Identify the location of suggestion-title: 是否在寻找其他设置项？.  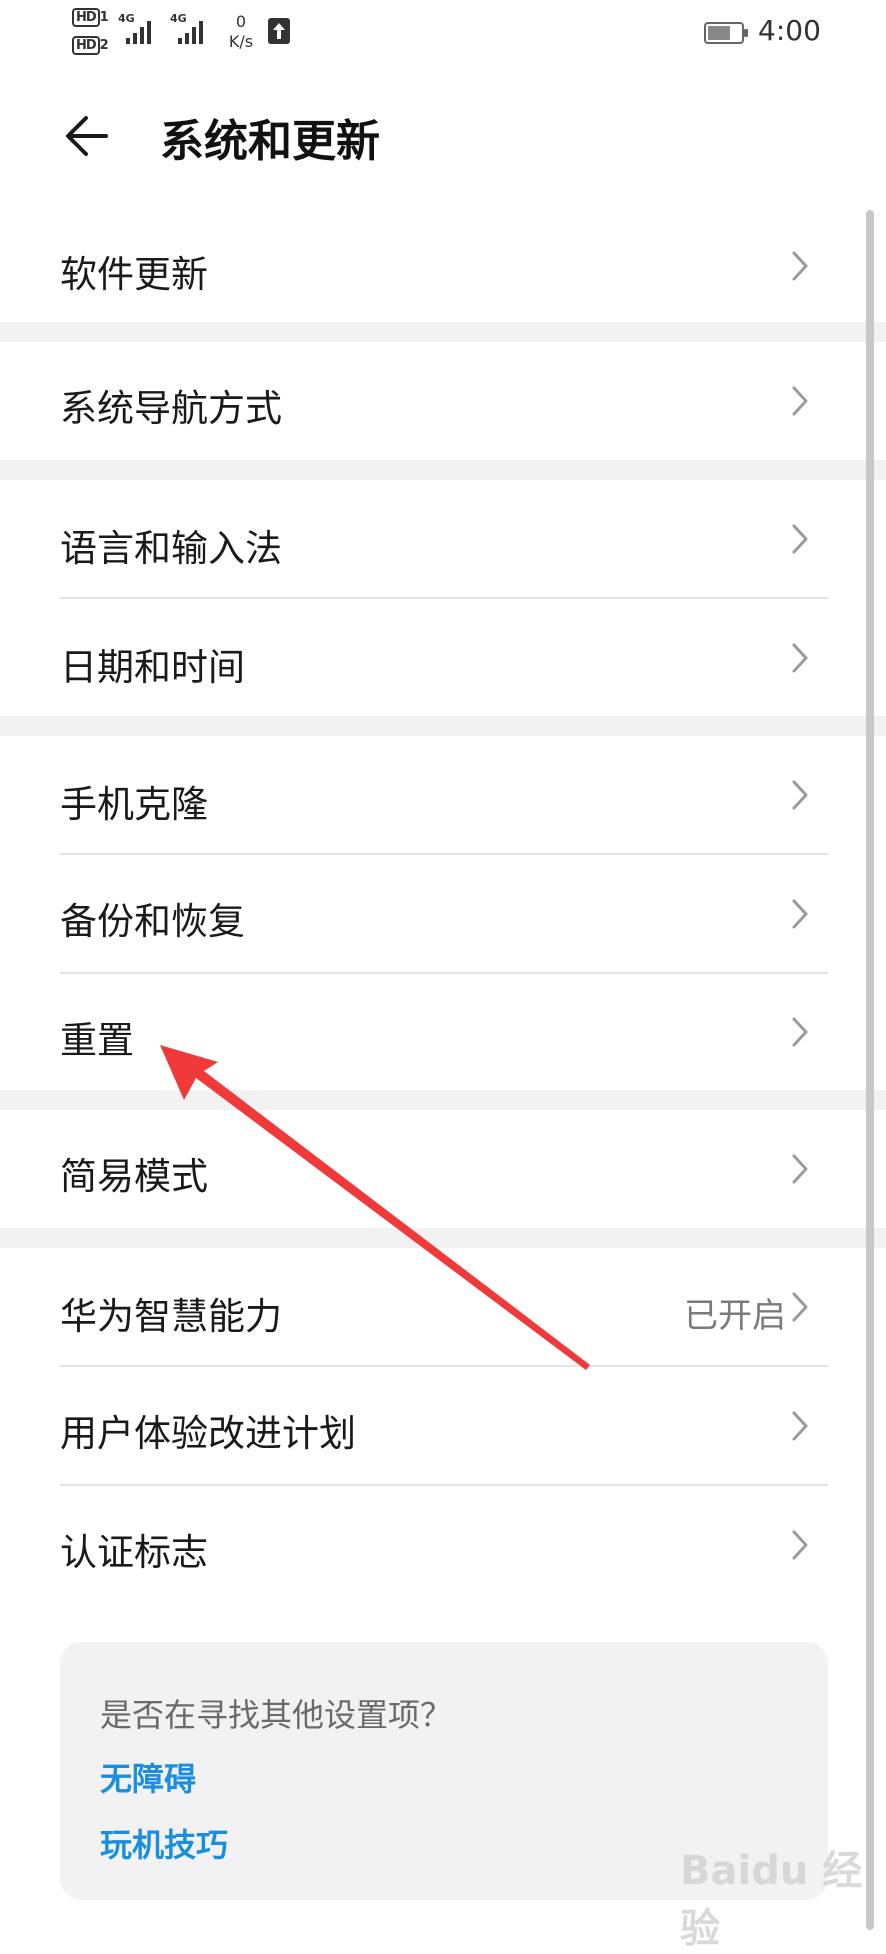
(276, 1715).